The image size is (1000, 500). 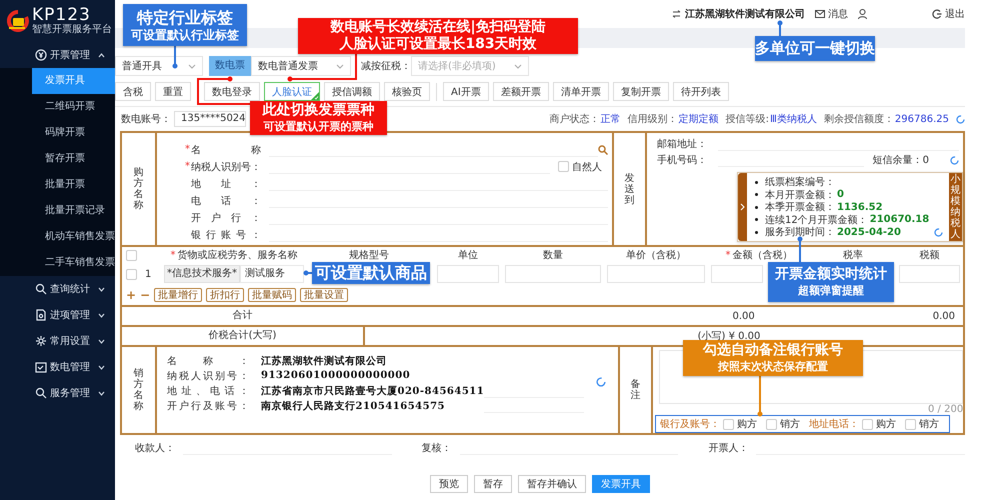 What do you see at coordinates (700, 91) in the screenshot?
I see `toolbar-button: 待开列表` at bounding box center [700, 91].